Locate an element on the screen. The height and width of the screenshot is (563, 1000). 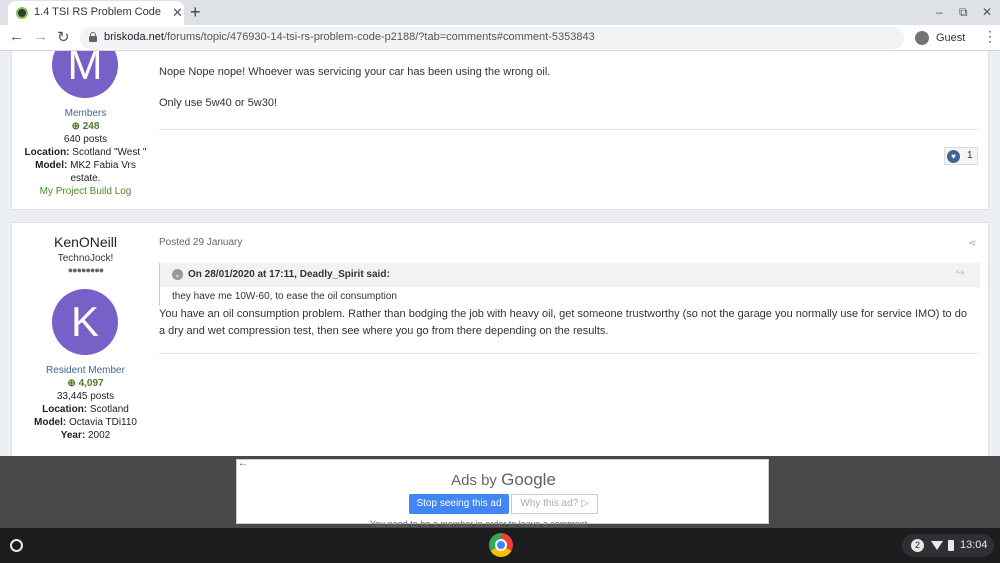
os-shelf: 2 13:04 is located at coordinates (500, 545).